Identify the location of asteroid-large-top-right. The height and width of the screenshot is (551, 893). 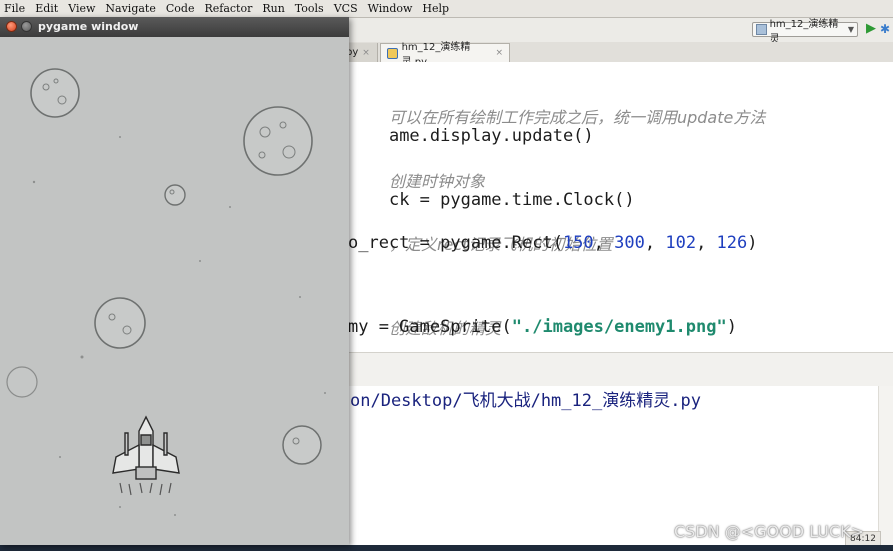
(278, 141).